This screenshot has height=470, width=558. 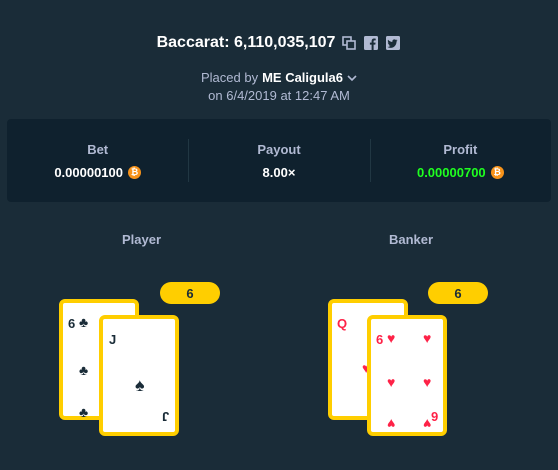 What do you see at coordinates (98, 149) in the screenshot?
I see `bet-label: Bet` at bounding box center [98, 149].